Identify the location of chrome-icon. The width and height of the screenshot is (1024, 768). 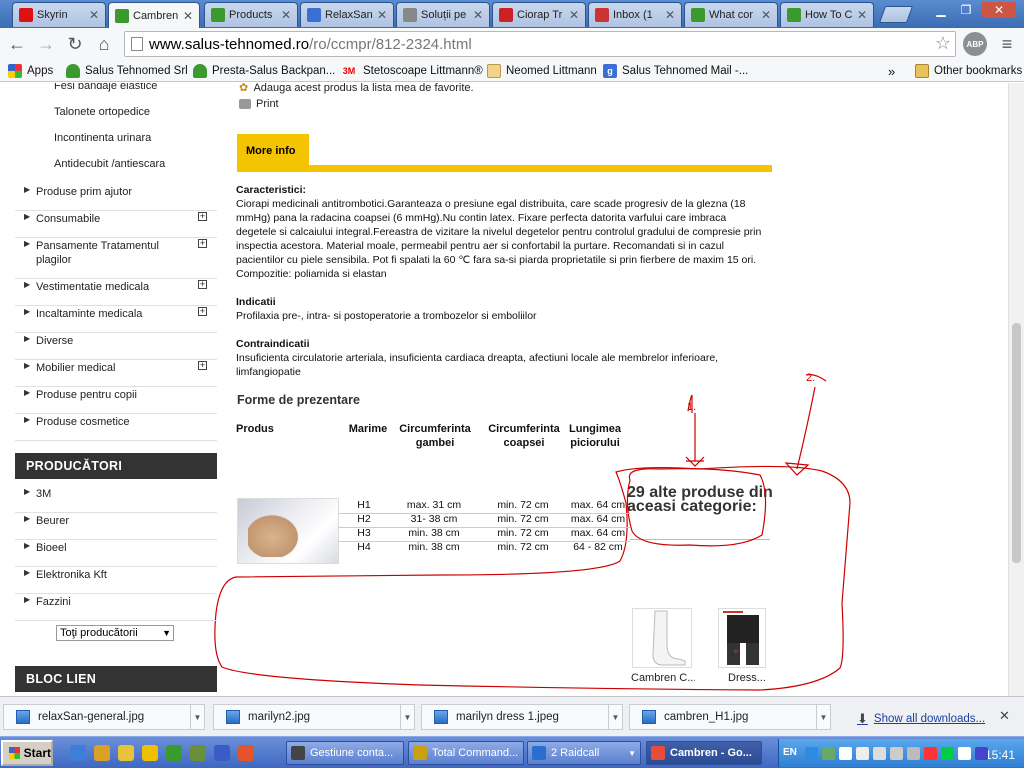
(174, 753).